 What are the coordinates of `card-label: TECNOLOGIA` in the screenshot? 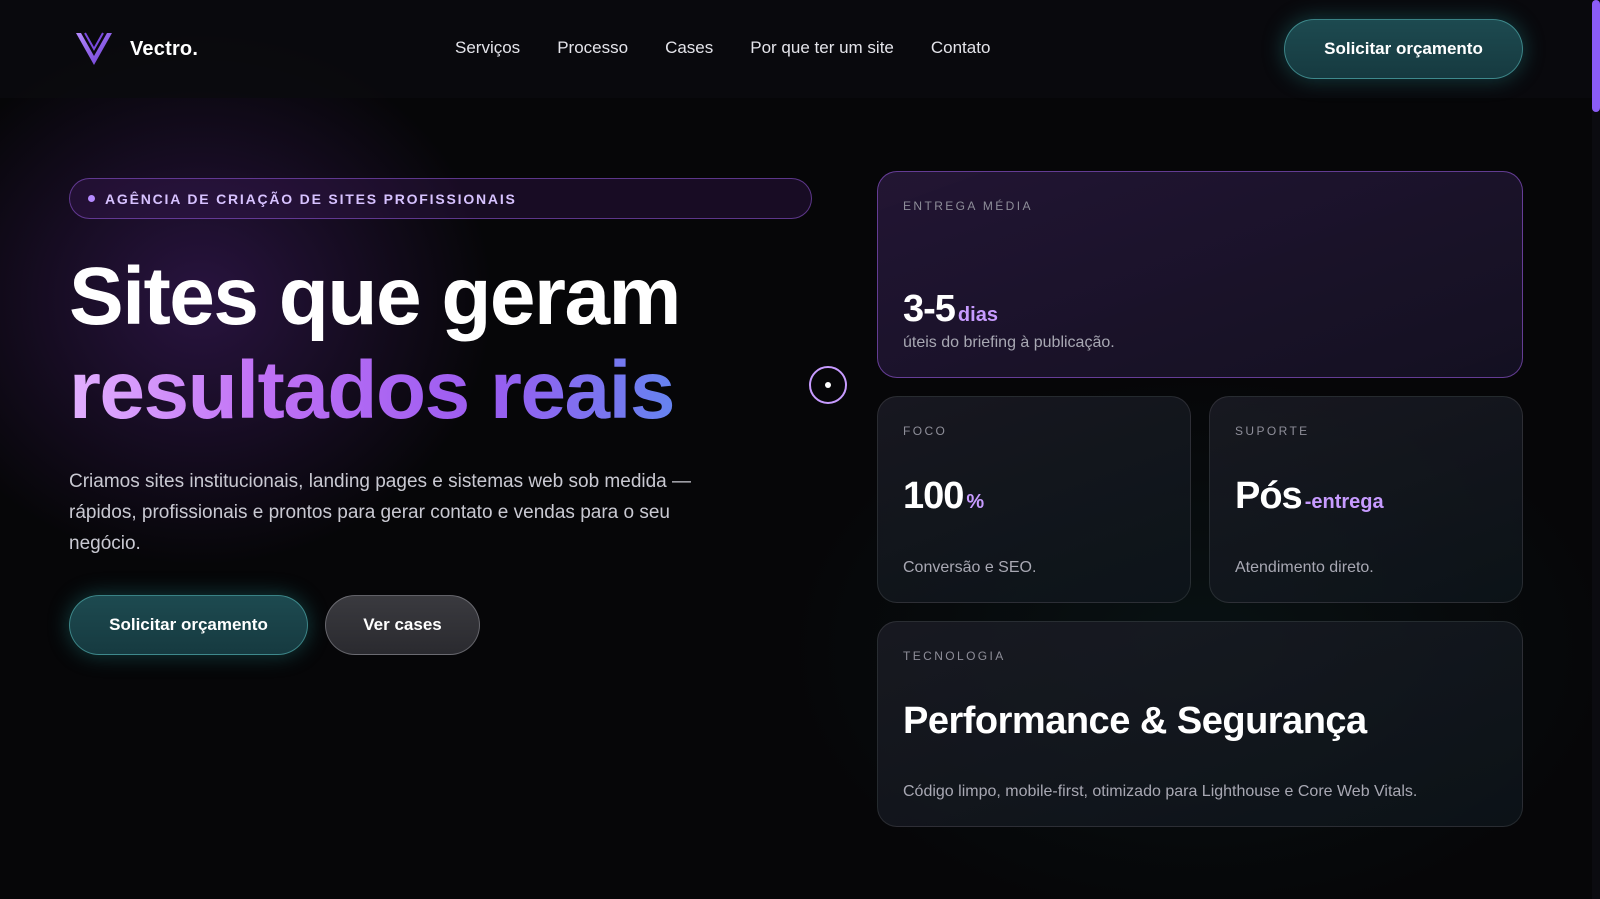 It's located at (954, 656).